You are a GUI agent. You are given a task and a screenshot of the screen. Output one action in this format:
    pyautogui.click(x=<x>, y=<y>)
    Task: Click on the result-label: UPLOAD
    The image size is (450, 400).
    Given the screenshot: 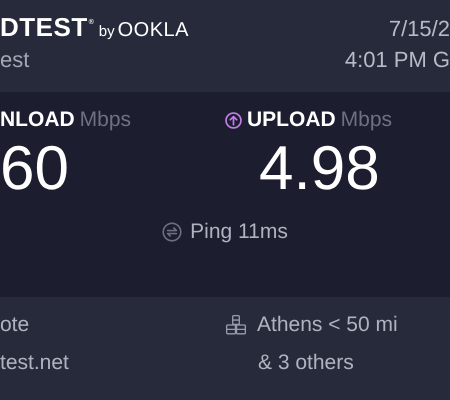 What is the action you would take?
    pyautogui.click(x=291, y=120)
    